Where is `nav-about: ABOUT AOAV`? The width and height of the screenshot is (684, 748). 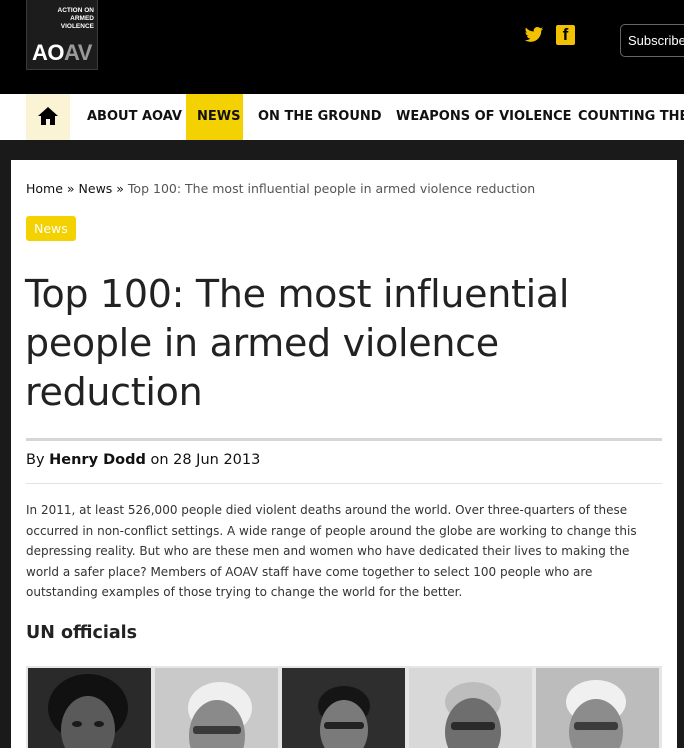 nav-about: ABOUT AOAV is located at coordinates (134, 117).